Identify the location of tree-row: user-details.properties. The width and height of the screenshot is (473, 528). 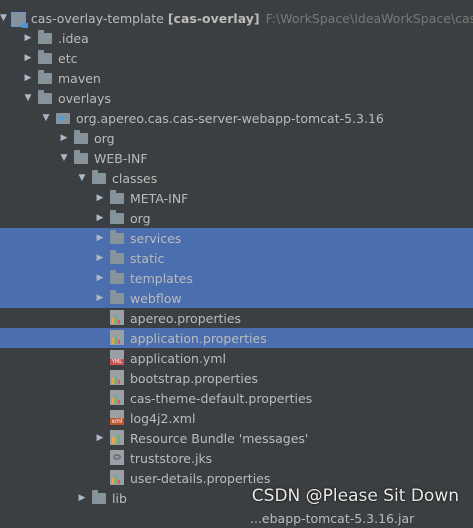
(236, 478).